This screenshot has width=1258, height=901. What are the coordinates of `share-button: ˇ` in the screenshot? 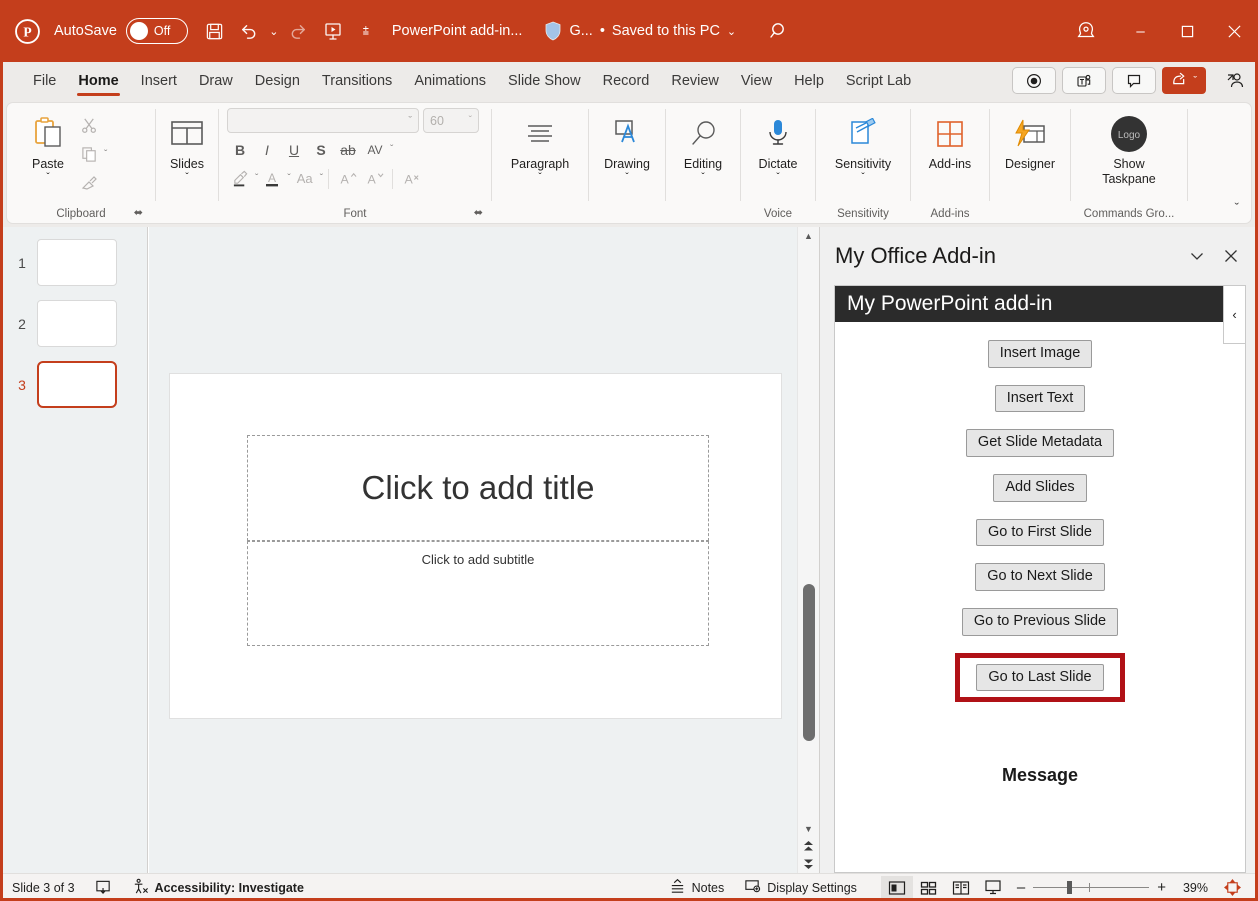 It's located at (1184, 80).